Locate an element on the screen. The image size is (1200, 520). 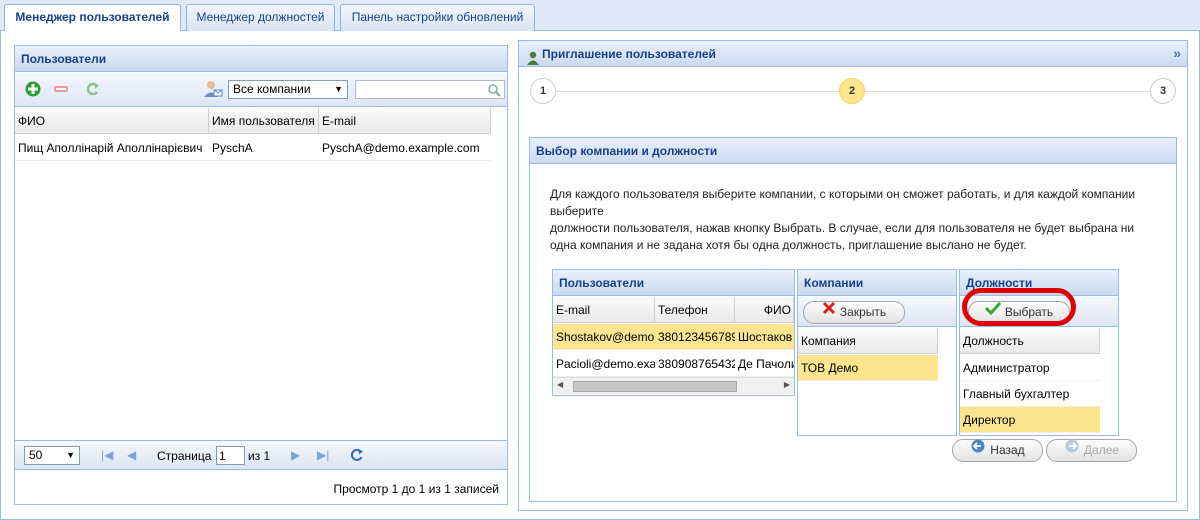
back-label: Назад is located at coordinates (1007, 450).